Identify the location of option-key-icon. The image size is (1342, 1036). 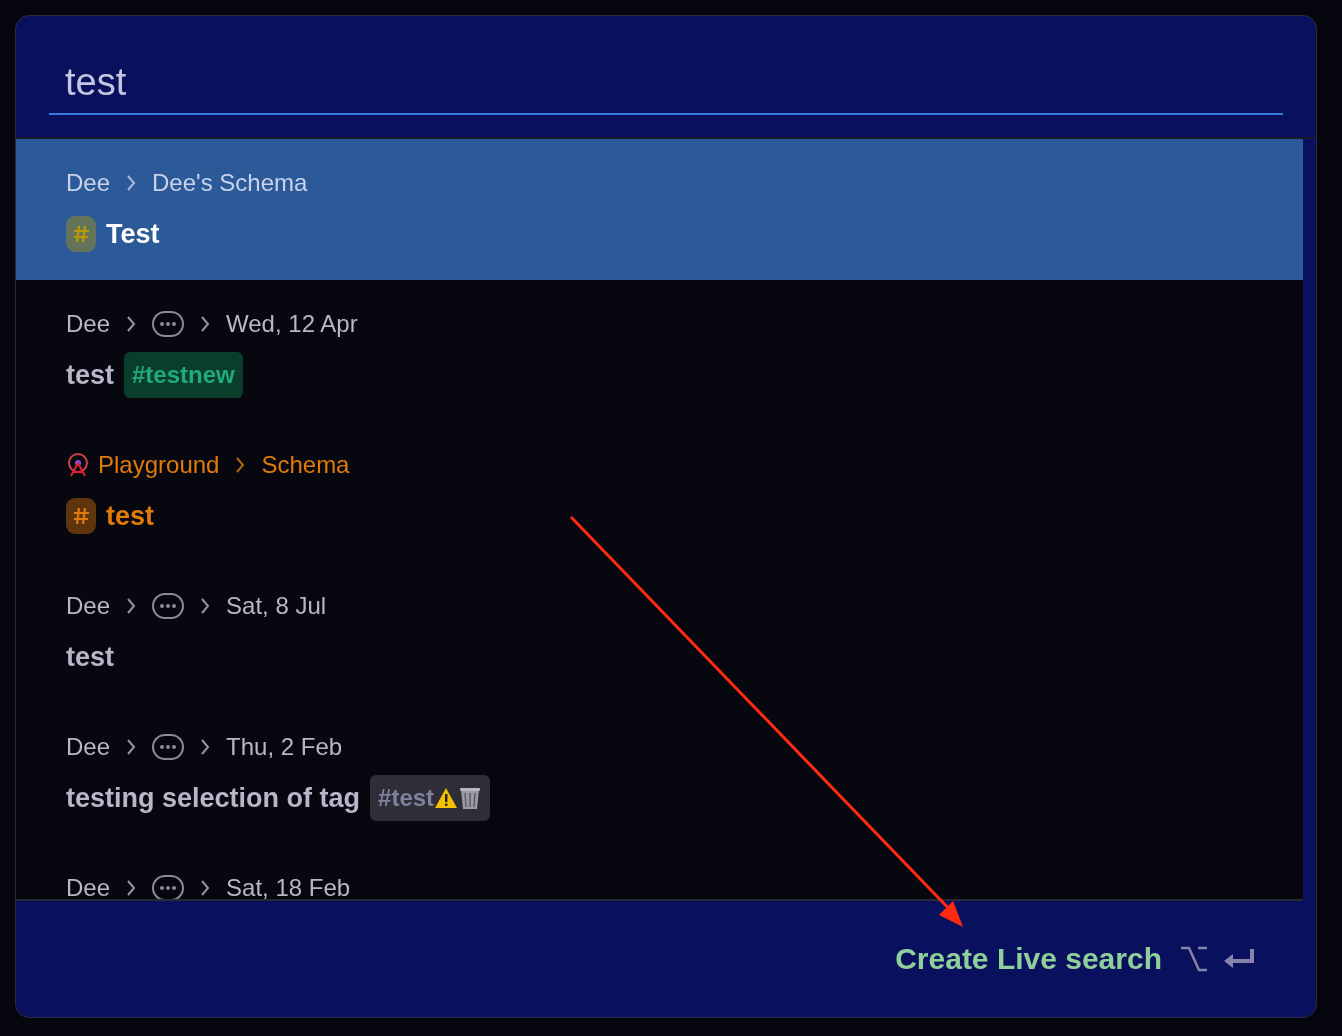
(1194, 959).